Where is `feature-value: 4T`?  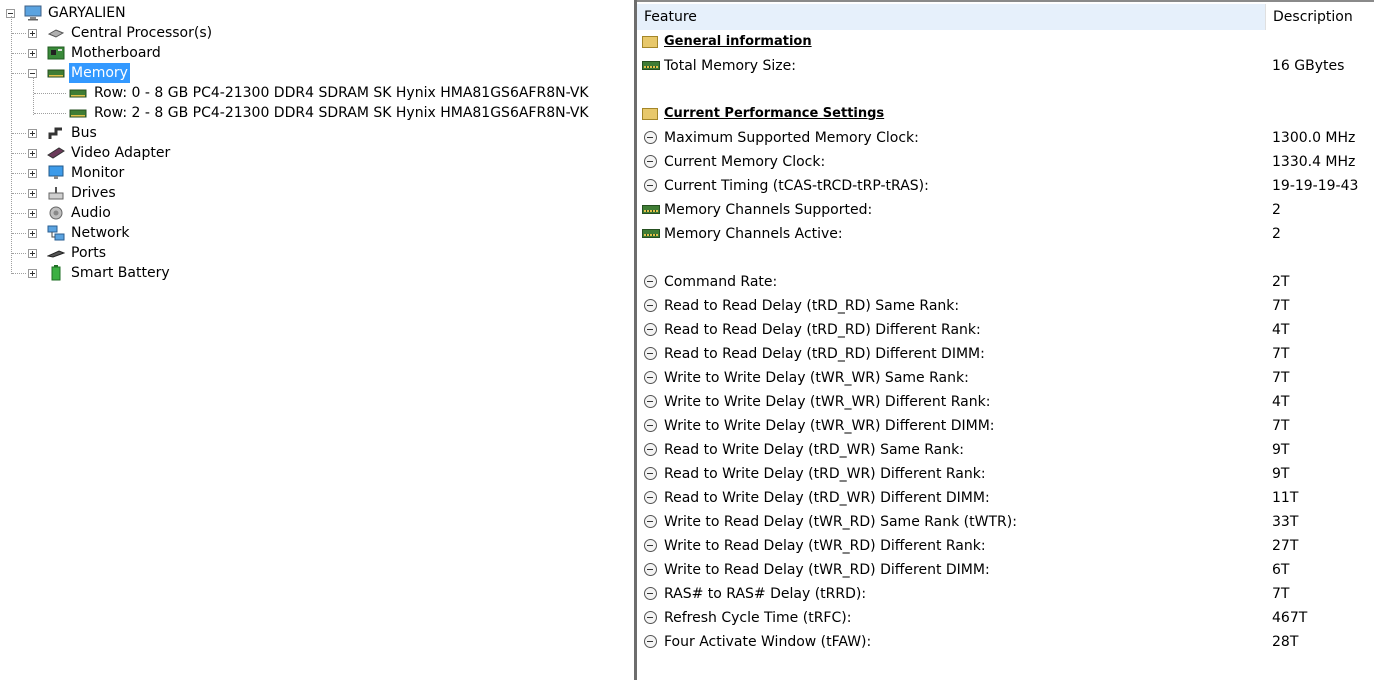 feature-value: 4T is located at coordinates (1281, 330).